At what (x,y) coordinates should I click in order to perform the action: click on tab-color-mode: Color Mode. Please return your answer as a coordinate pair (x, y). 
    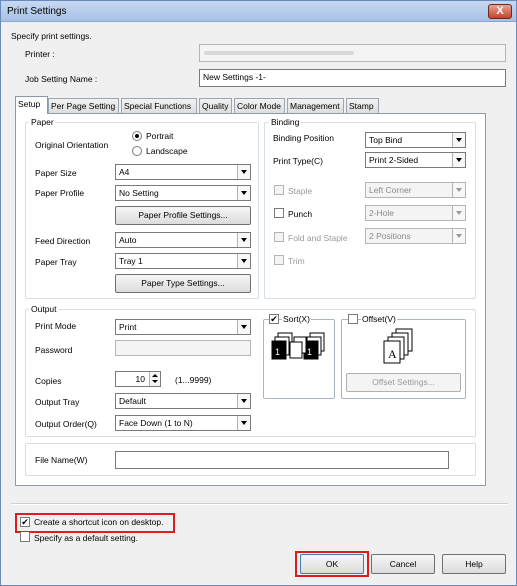
    Looking at the image, I should click on (259, 106).